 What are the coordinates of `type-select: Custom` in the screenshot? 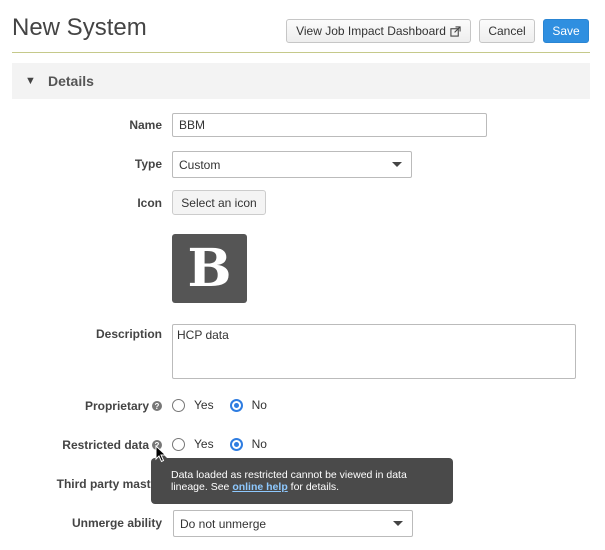 It's located at (292, 164).